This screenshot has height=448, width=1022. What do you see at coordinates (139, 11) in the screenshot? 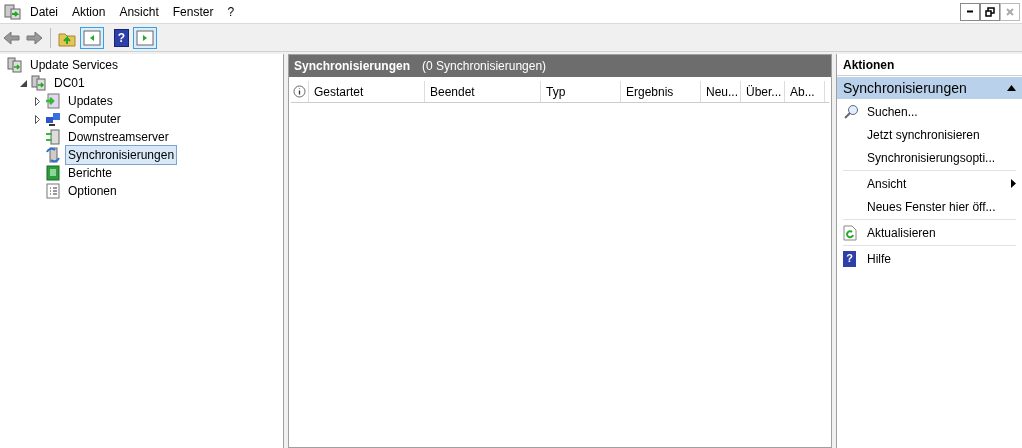
I see `menu-item: Ansicht` at bounding box center [139, 11].